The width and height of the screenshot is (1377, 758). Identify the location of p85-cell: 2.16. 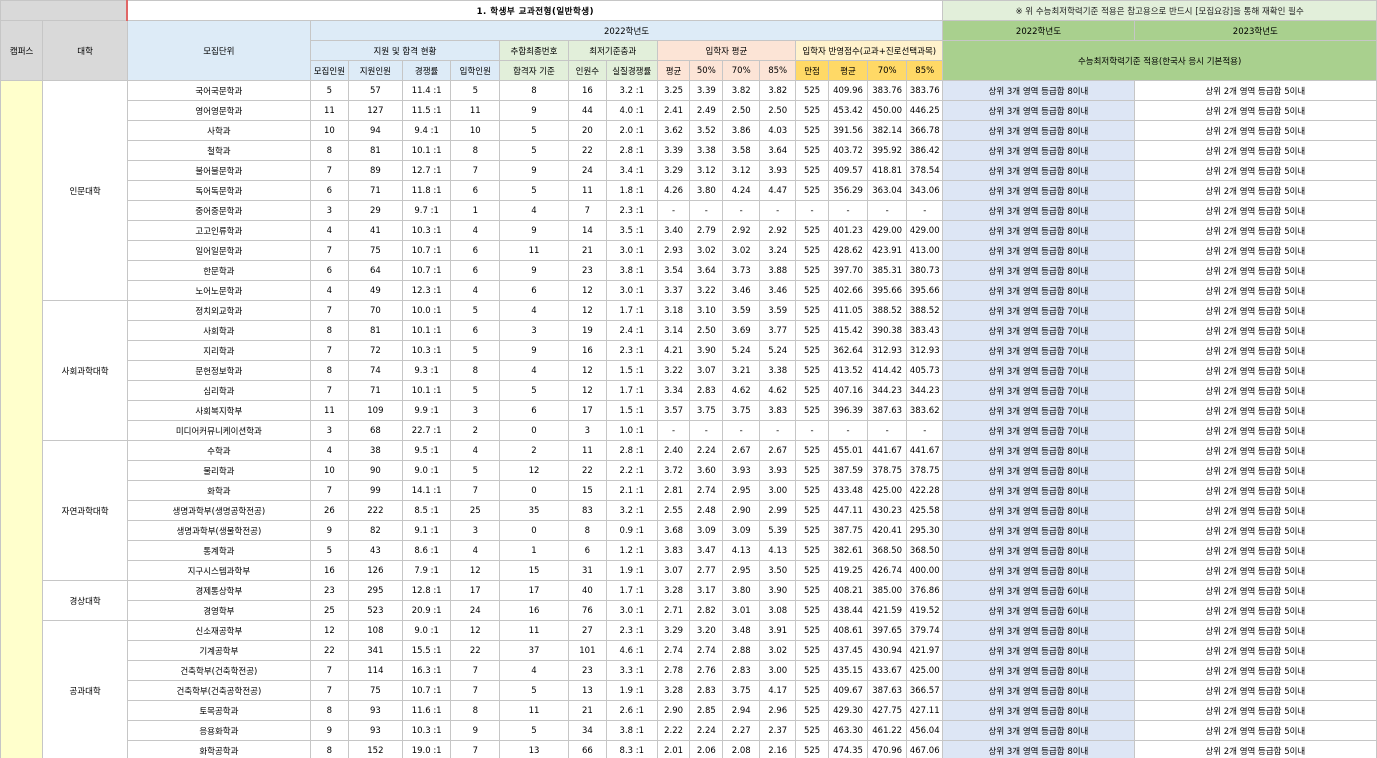
(778, 749).